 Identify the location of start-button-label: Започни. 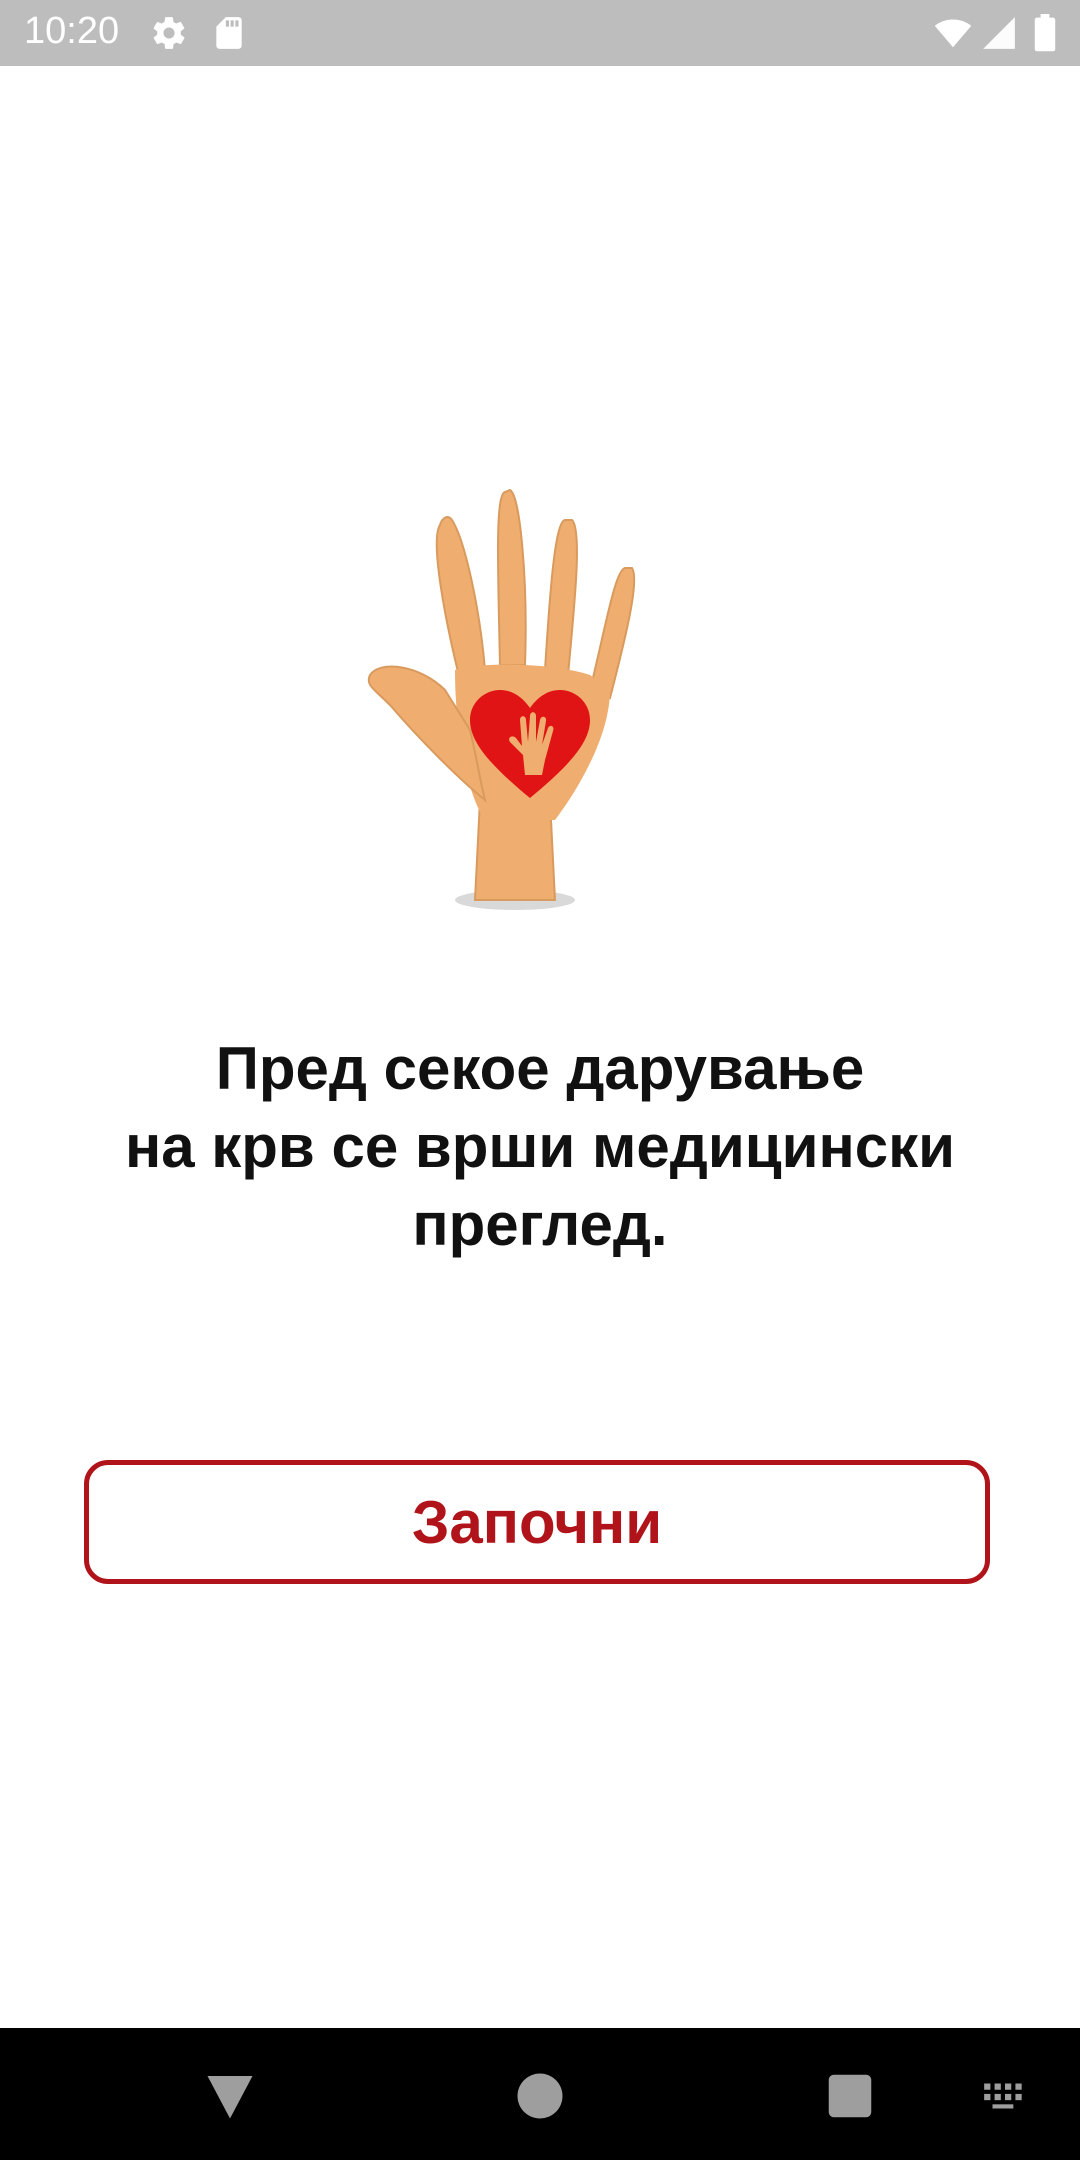
(537, 1522).